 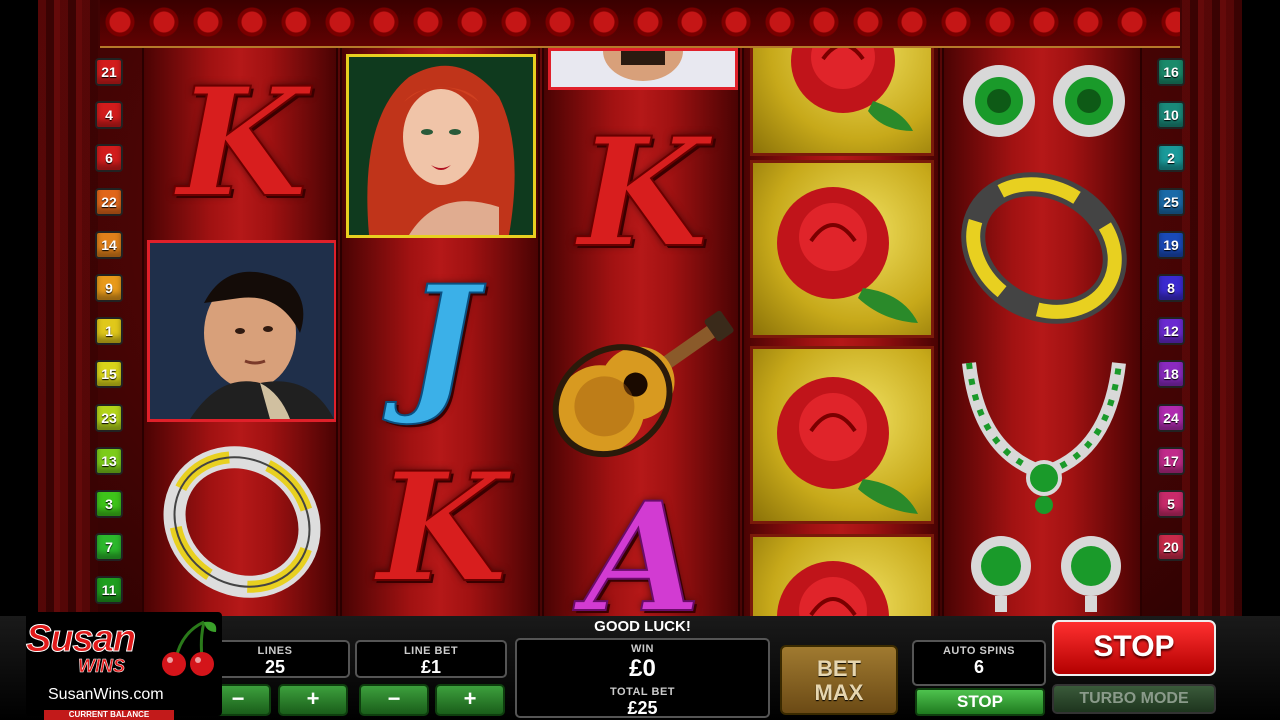 I want to click on payline-indicator-9: 9, so click(x=109, y=288).